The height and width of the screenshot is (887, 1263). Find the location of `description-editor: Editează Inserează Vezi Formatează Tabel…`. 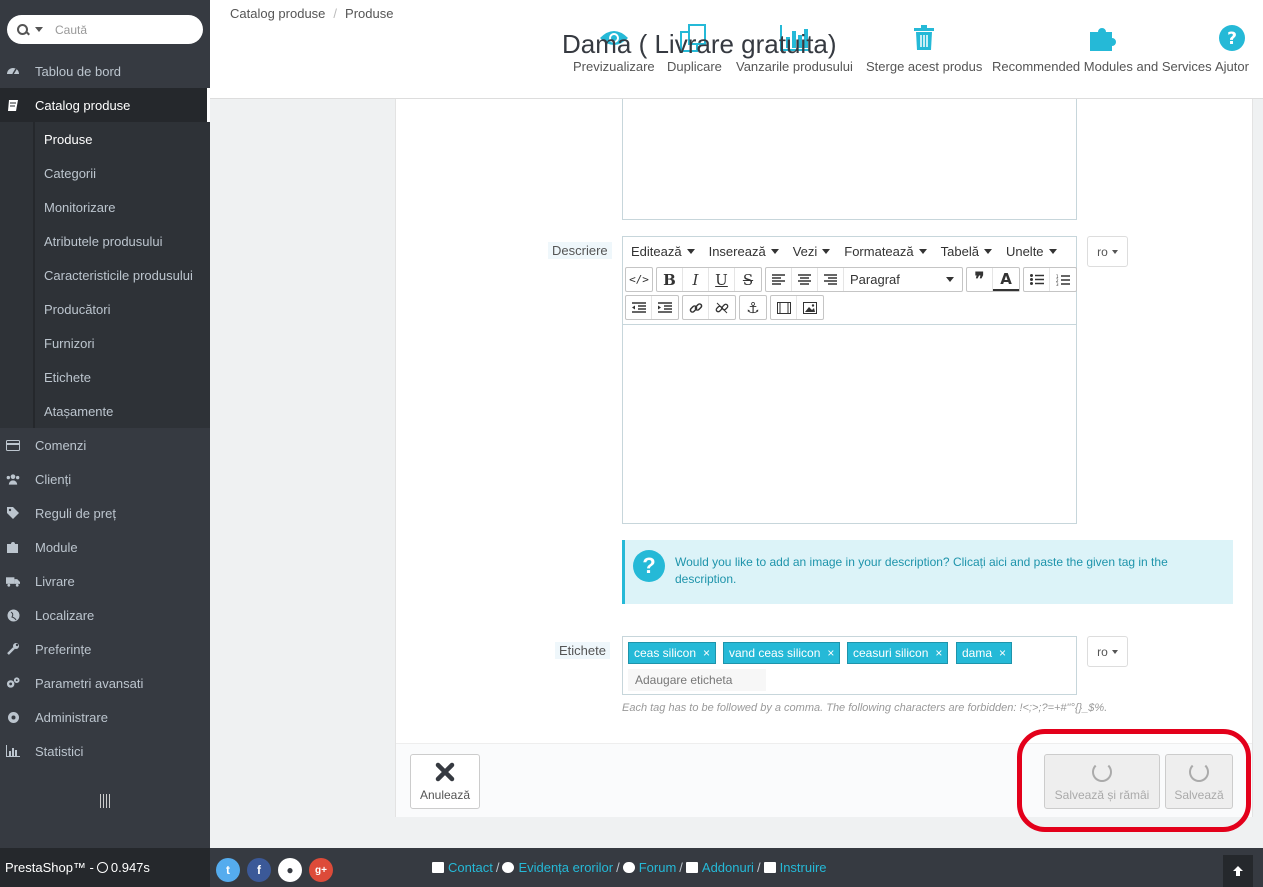

description-editor: Editează Inserează Vezi Formatează Tabel… is located at coordinates (849, 380).